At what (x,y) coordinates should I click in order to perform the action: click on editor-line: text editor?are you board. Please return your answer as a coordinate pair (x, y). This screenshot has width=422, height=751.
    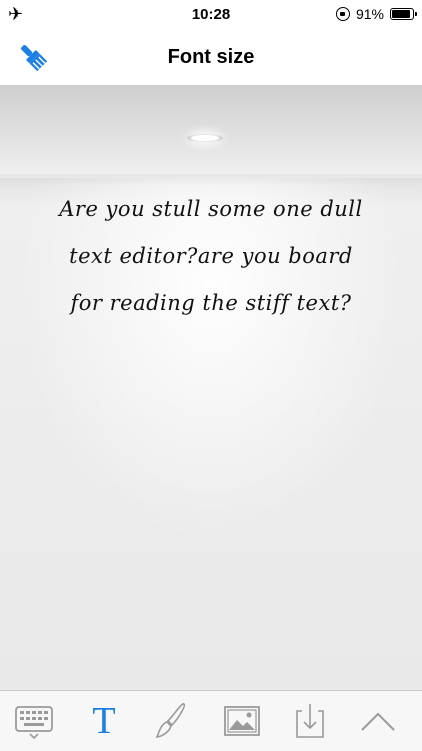
    Looking at the image, I should click on (211, 256).